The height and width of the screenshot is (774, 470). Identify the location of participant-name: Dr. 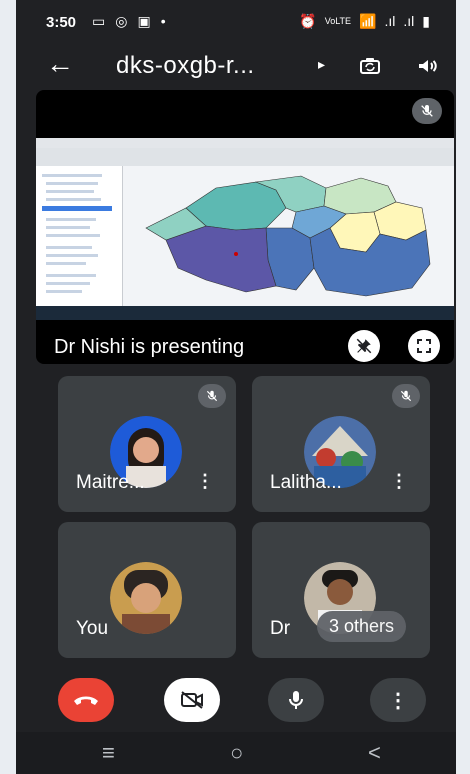
(280, 628).